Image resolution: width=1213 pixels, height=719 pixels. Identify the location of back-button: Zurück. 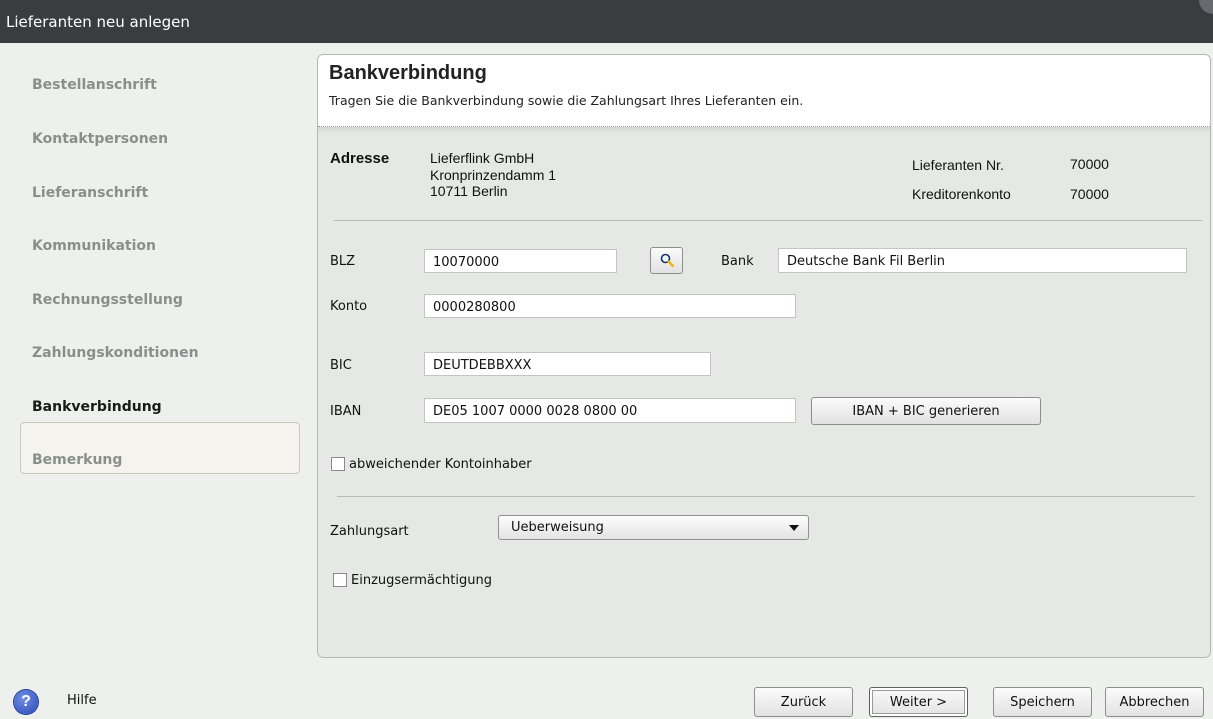
(803, 702).